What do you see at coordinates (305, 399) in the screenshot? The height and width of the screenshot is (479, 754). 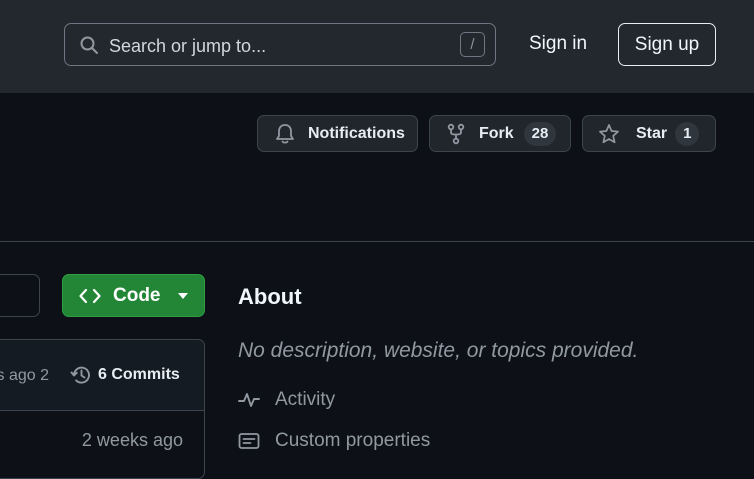 I see `activity-label: Activity` at bounding box center [305, 399].